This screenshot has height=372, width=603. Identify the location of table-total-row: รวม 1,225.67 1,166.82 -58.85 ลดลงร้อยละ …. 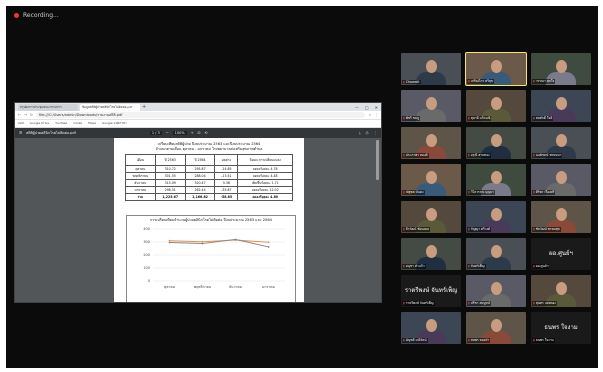
(209, 197).